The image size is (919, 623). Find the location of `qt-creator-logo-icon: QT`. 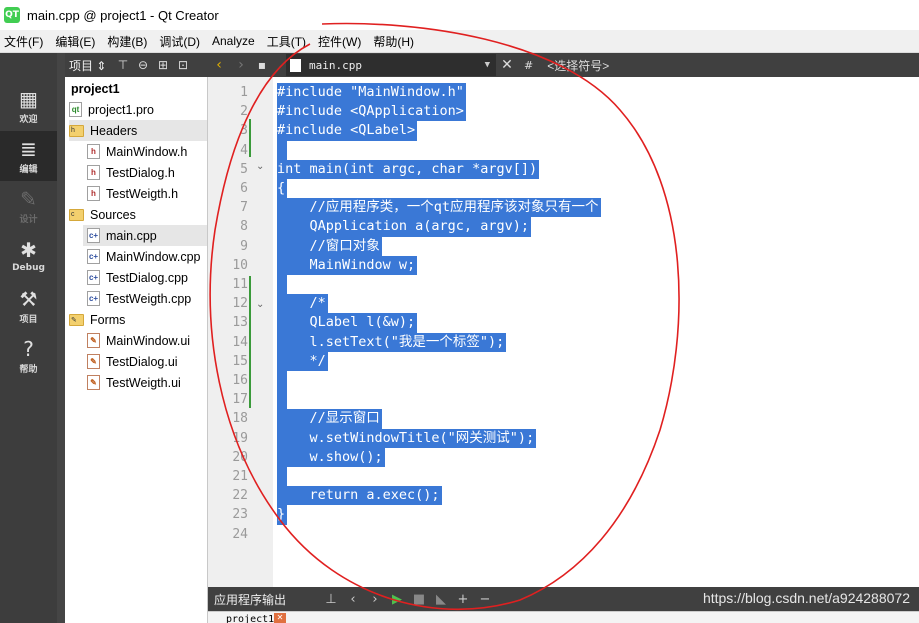

qt-creator-logo-icon: QT is located at coordinates (12, 15).